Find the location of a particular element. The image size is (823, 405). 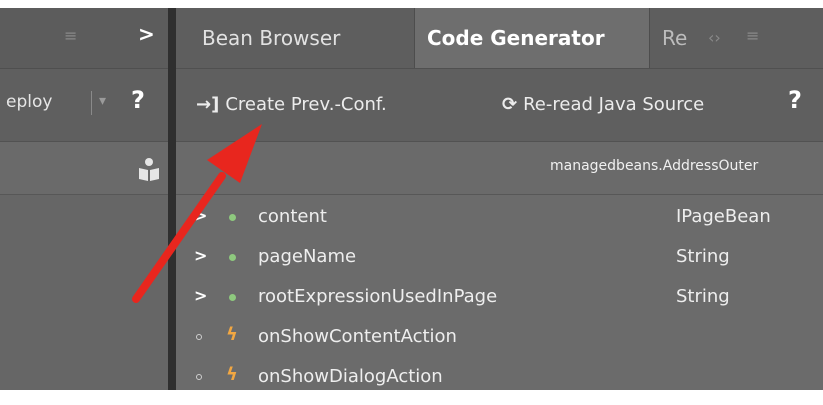

member-name: pageName is located at coordinates (307, 256).